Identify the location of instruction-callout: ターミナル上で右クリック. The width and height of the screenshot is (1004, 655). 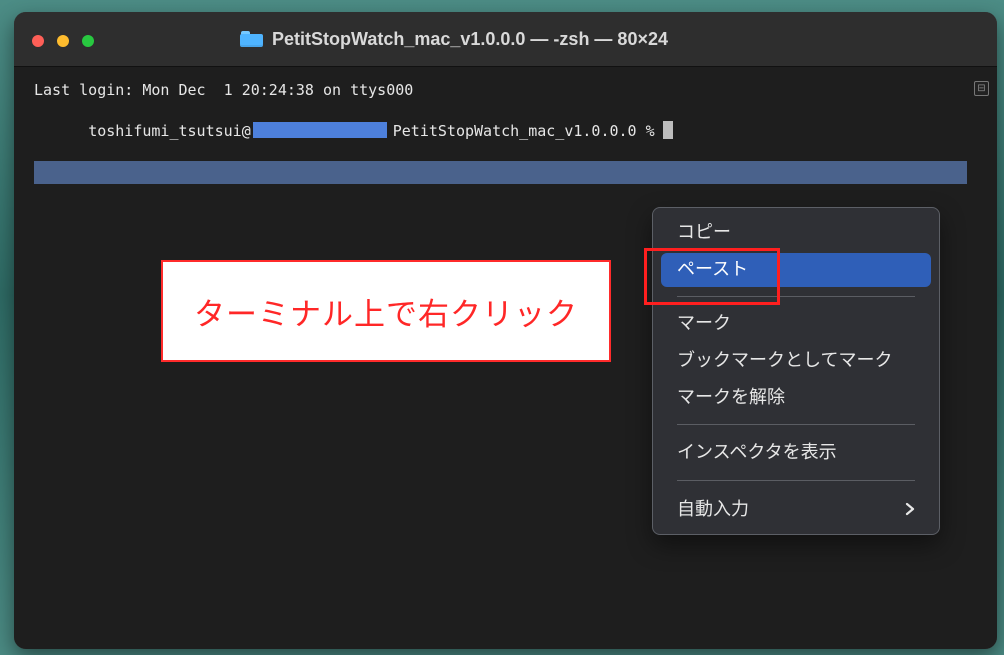
(386, 311).